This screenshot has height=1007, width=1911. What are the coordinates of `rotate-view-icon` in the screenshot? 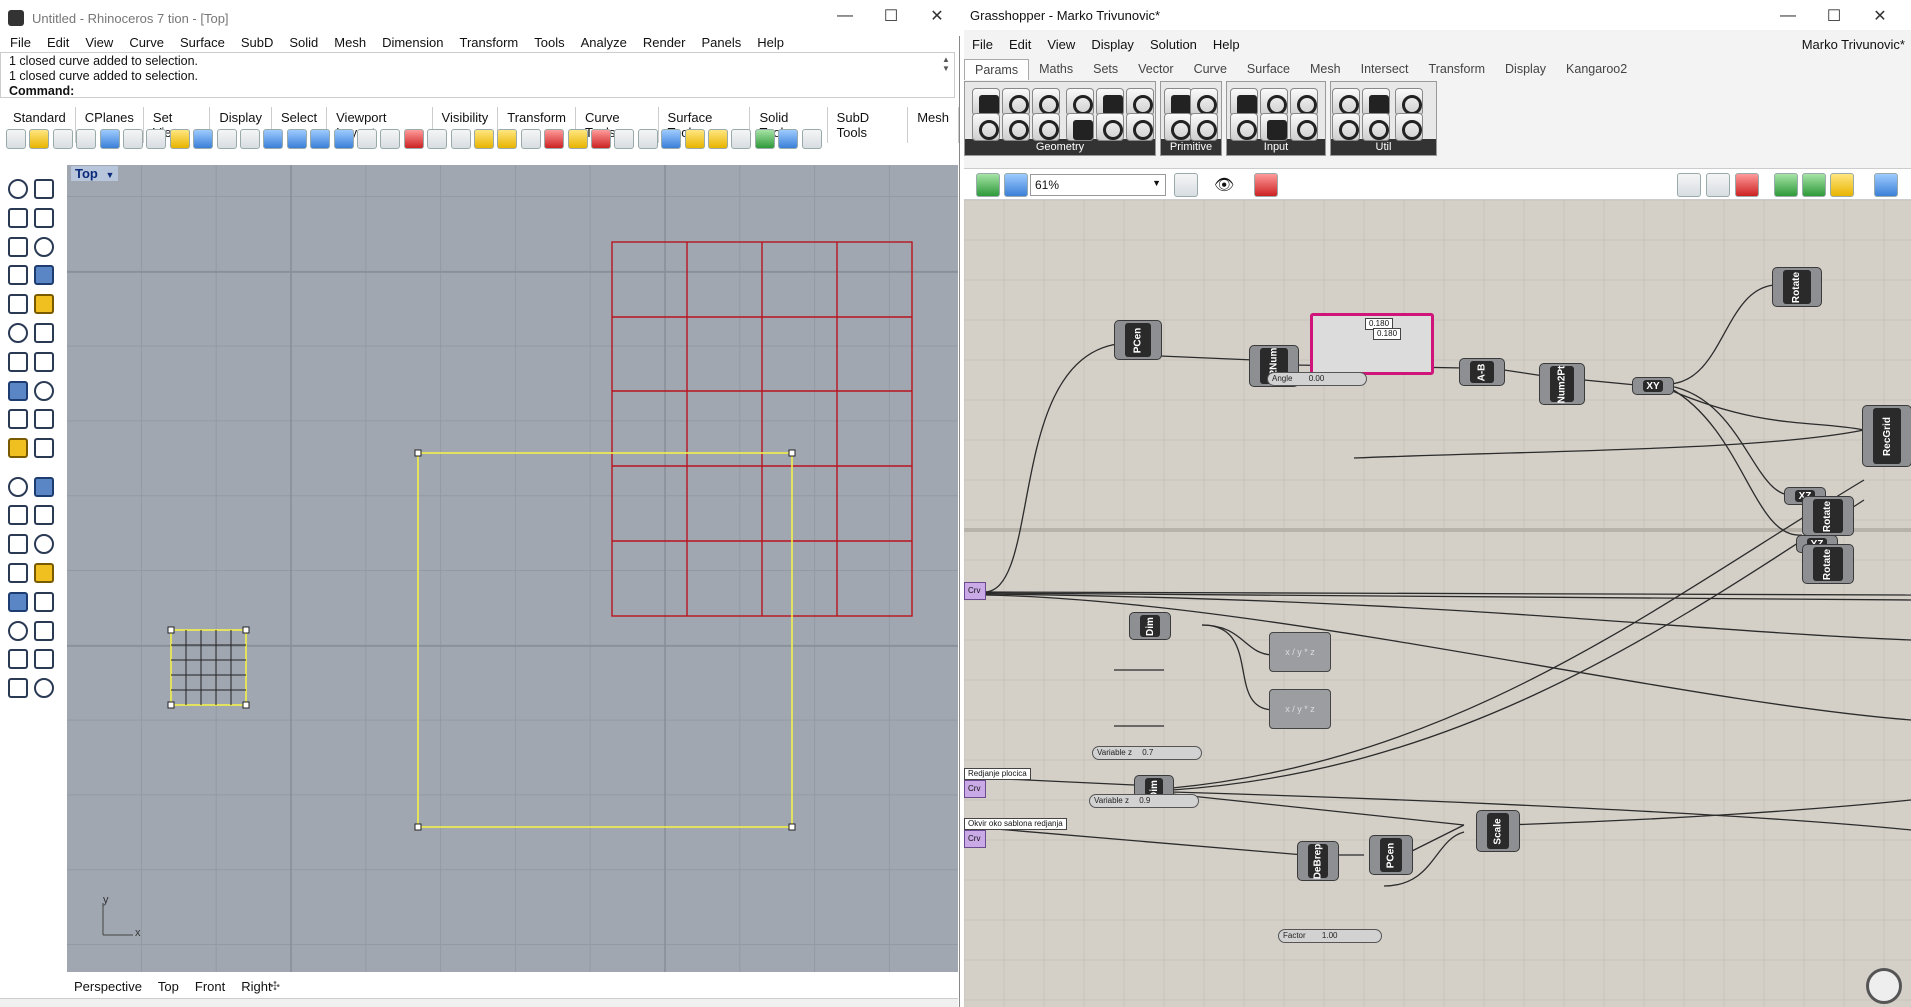 It's located at (367, 139).